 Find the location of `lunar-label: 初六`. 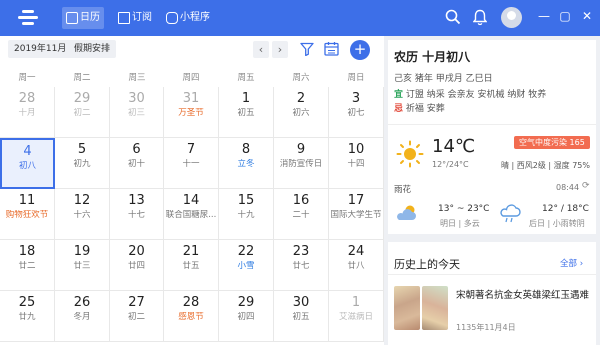

lunar-label: 初六 is located at coordinates (301, 113).